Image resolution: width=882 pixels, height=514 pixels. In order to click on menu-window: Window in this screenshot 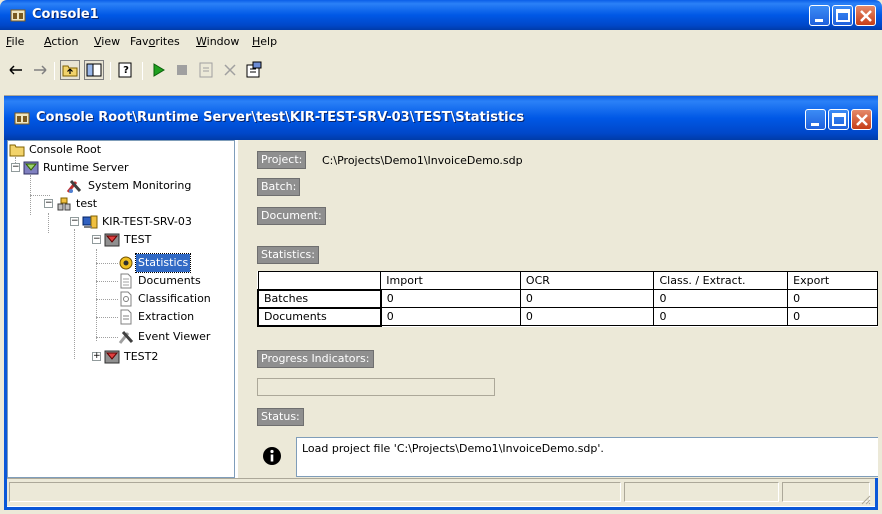, I will do `click(217, 41)`.